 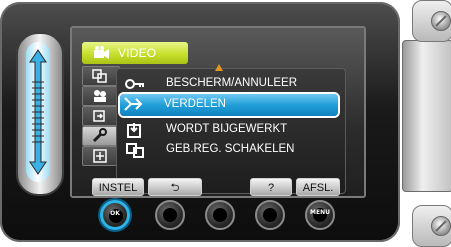 What do you see at coordinates (426, 116) in the screenshot?
I see `hinge-plate` at bounding box center [426, 116].